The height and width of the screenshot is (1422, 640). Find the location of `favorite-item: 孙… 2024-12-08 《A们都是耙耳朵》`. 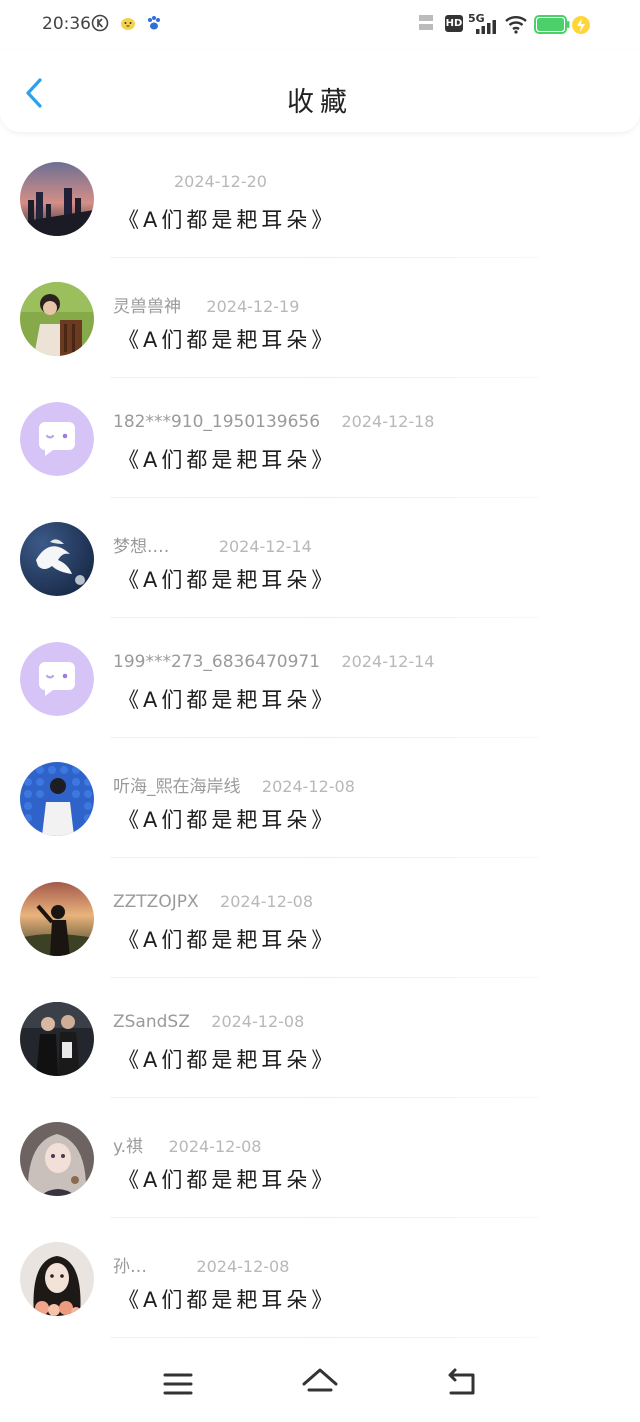

favorite-item: 孙… 2024-12-08 《A们都是耙耳朵》 is located at coordinates (320, 1278).